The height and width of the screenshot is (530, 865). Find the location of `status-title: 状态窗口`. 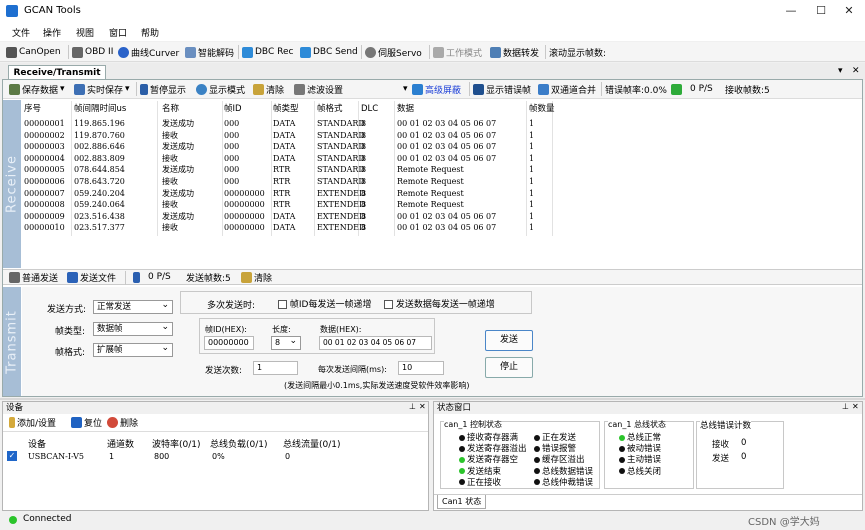

status-title: 状态窗口 is located at coordinates (648, 408).